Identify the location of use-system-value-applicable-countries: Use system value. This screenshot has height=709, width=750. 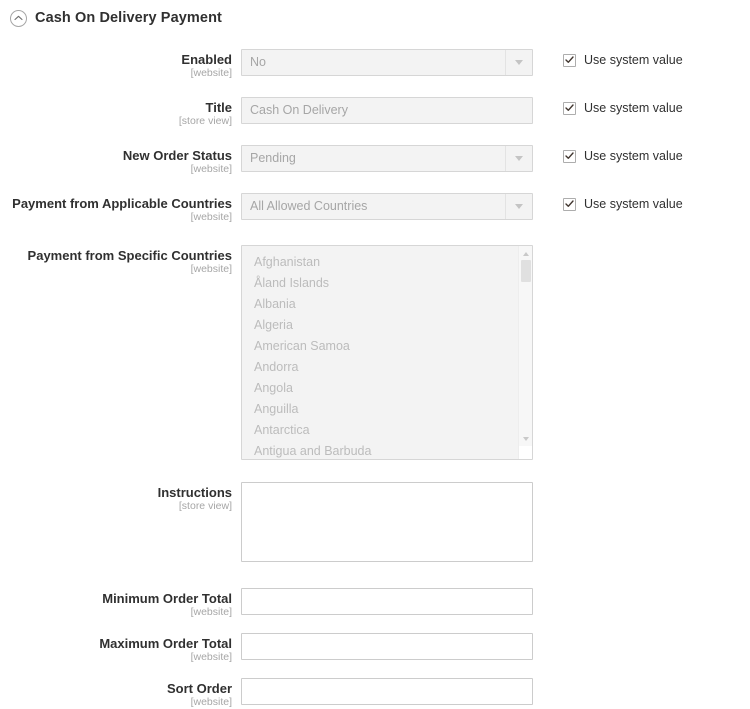
(608, 202).